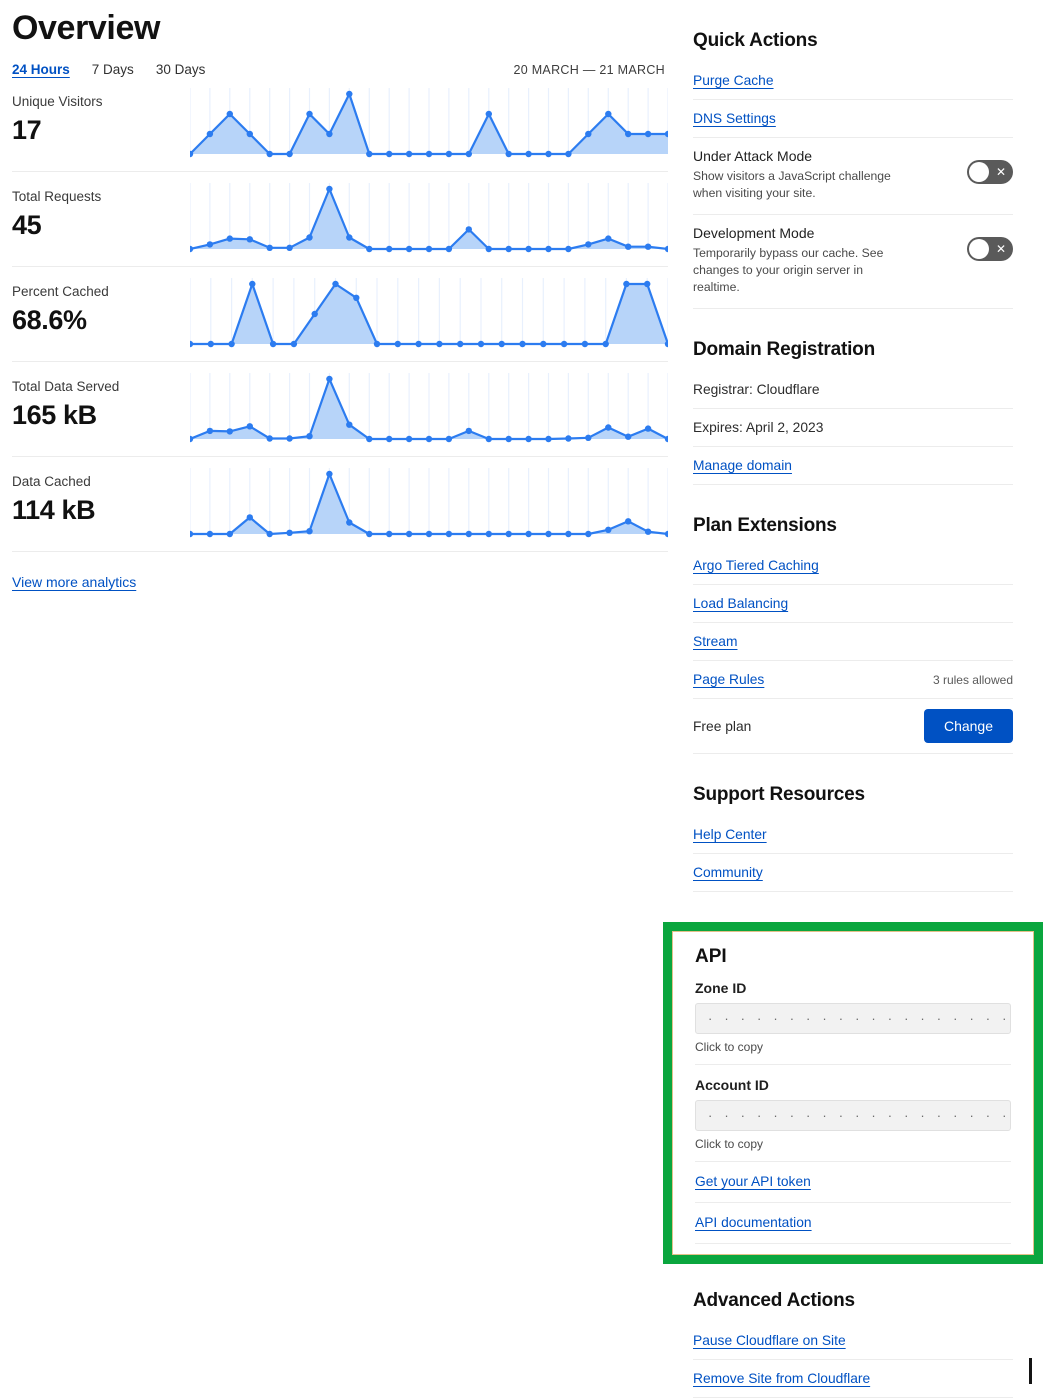 The image size is (1056, 1400). I want to click on metric-row: Total Requests 45, so click(340, 219).